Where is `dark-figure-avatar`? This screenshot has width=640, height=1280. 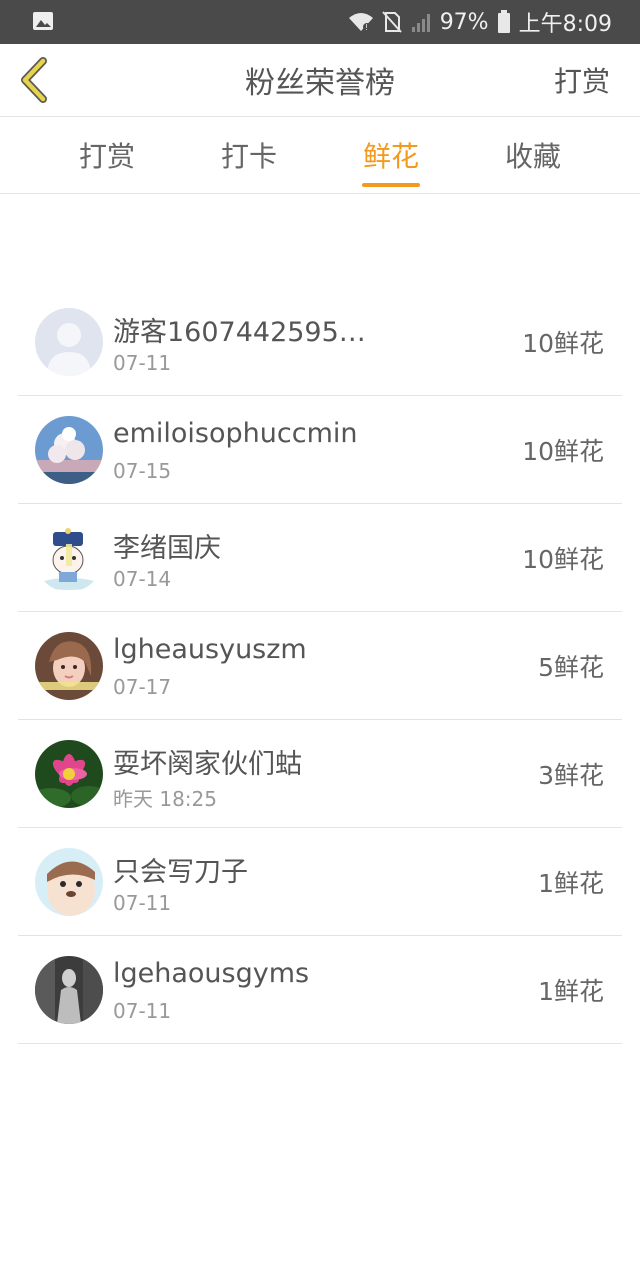 dark-figure-avatar is located at coordinates (69, 990).